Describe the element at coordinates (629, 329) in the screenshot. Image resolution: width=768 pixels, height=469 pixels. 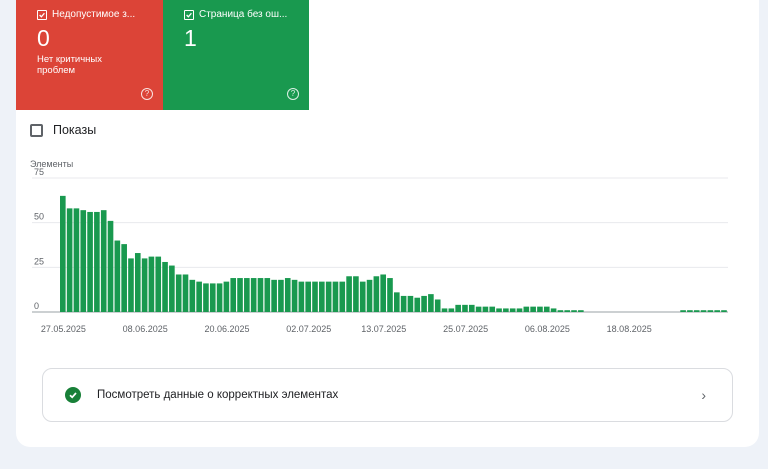
I see `x-tick-label: 18.08.2025` at that location.